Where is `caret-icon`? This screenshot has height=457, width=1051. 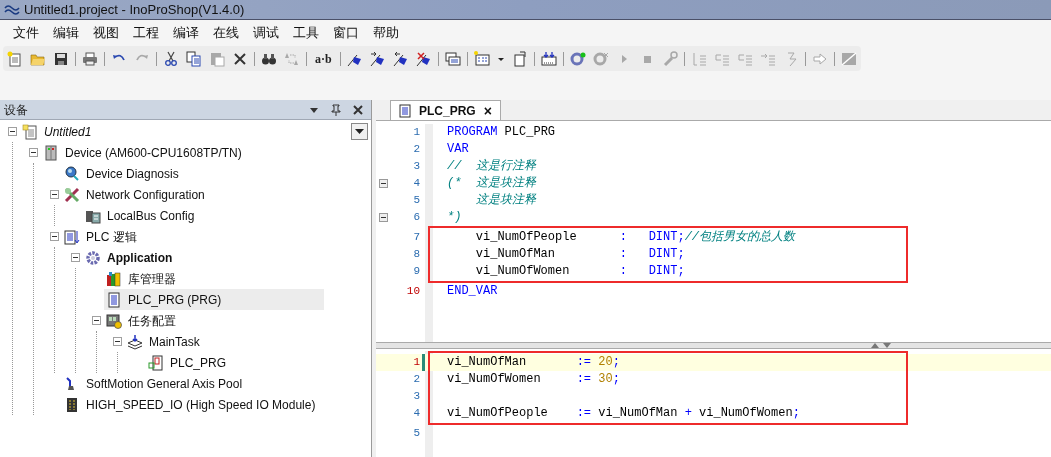 caret-icon is located at coordinates (359, 131).